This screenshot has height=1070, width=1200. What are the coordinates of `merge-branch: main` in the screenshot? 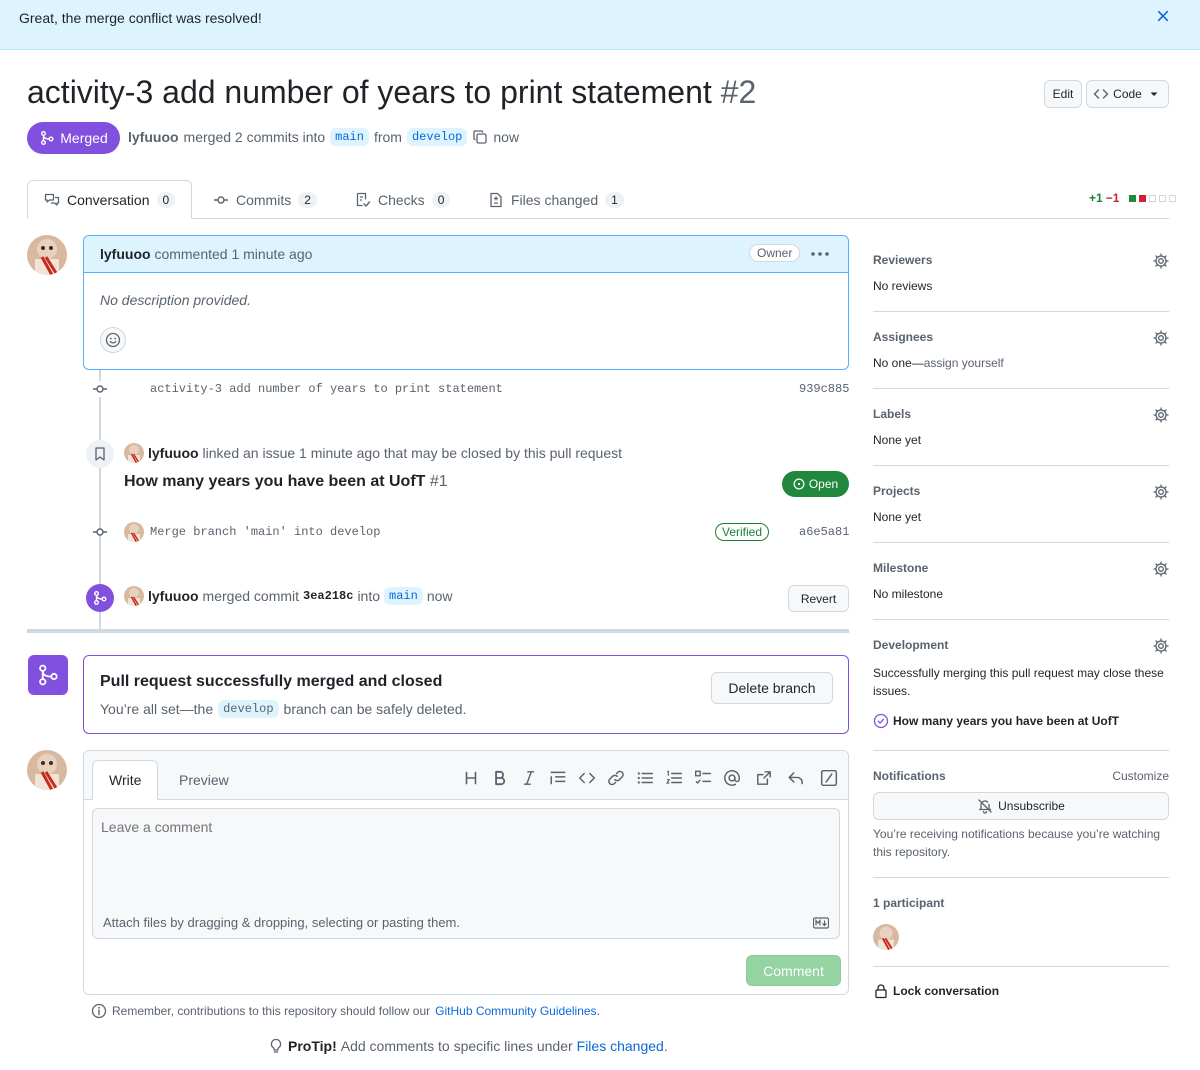 It's located at (403, 596).